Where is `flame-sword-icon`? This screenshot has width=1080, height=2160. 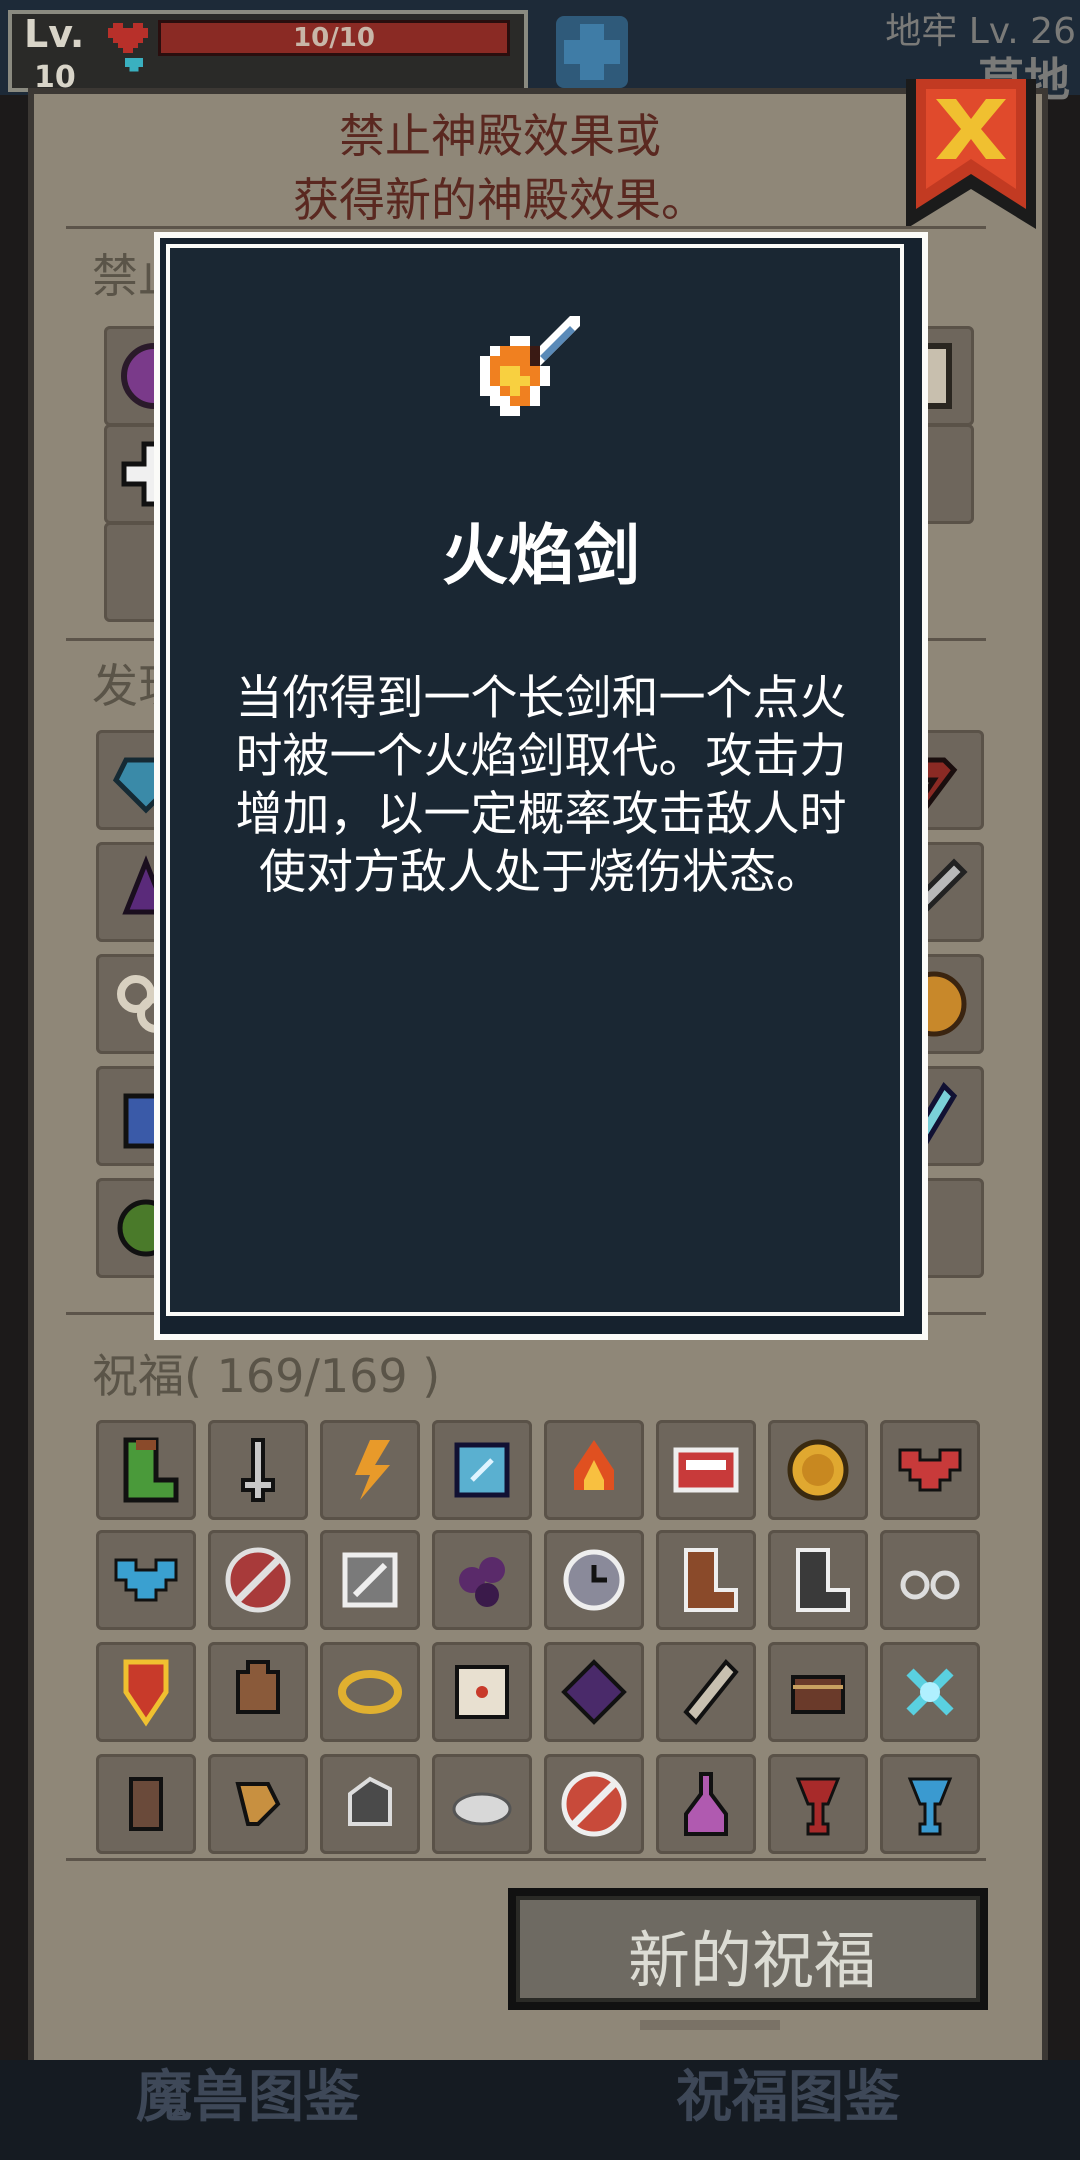 flame-sword-icon is located at coordinates (530, 366).